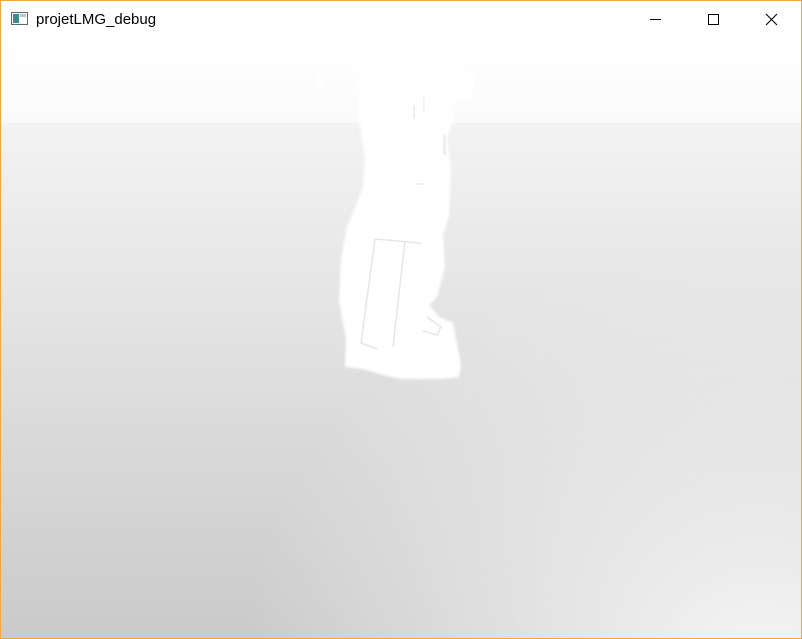 The image size is (802, 639). I want to click on minimize-icon, so click(655, 19).